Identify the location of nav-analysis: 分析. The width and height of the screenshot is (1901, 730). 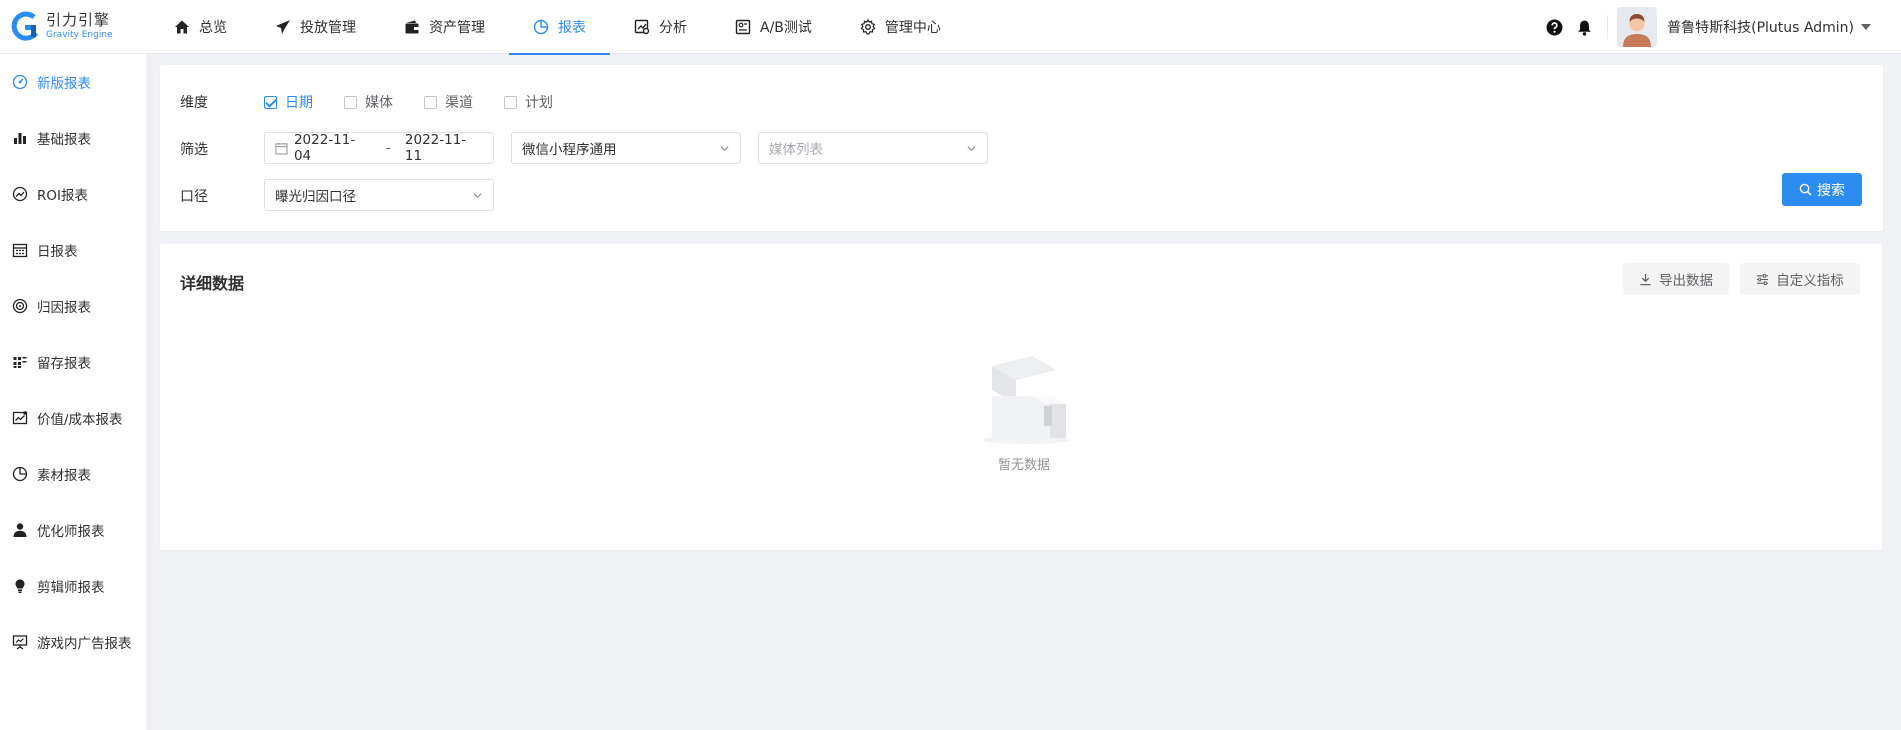
(660, 27).